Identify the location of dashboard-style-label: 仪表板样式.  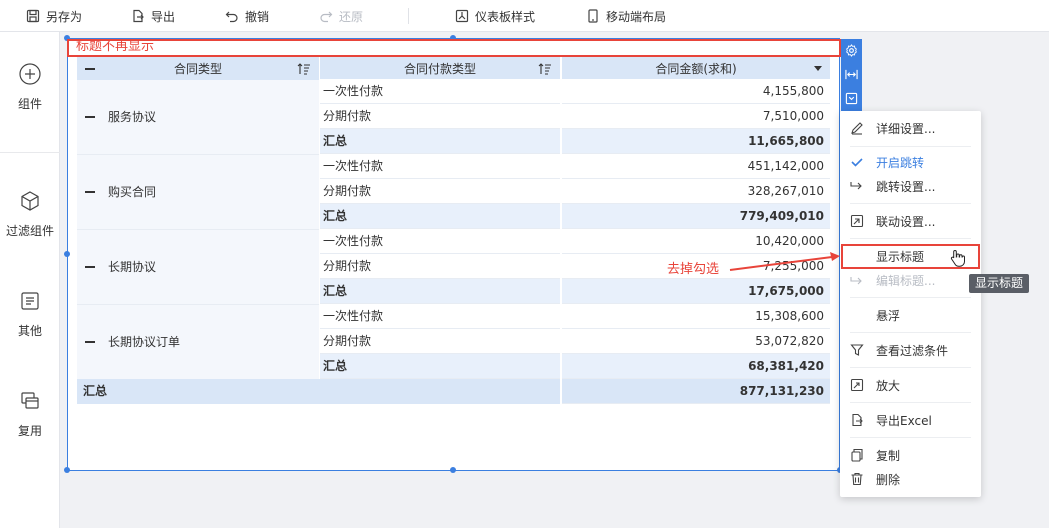
(505, 16).